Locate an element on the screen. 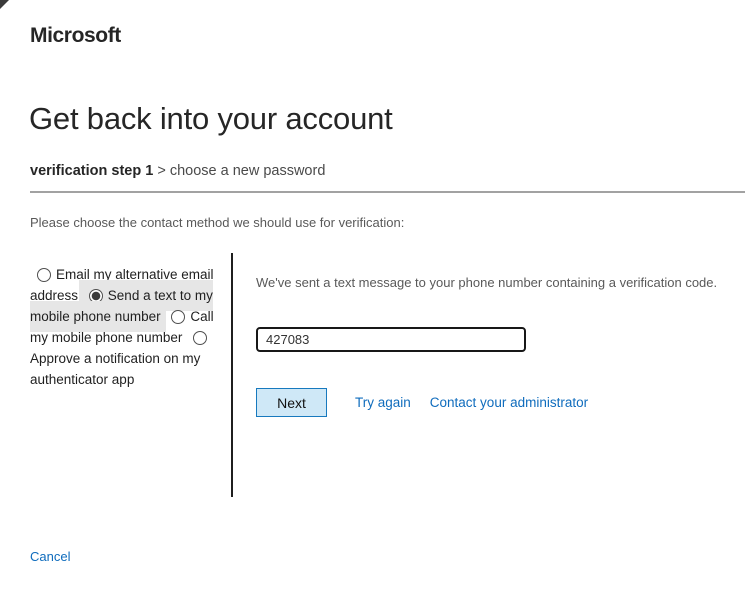  breadcrumb-current-step: verification step 1 is located at coordinates (92, 171).